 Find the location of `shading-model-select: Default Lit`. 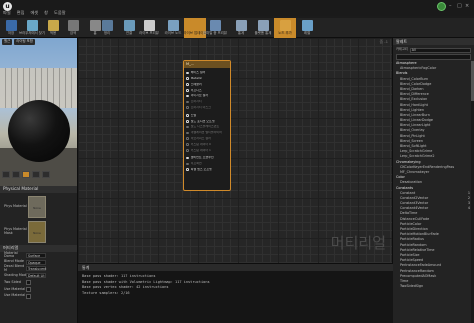

shading-model-select: Default Lit is located at coordinates (36, 276).